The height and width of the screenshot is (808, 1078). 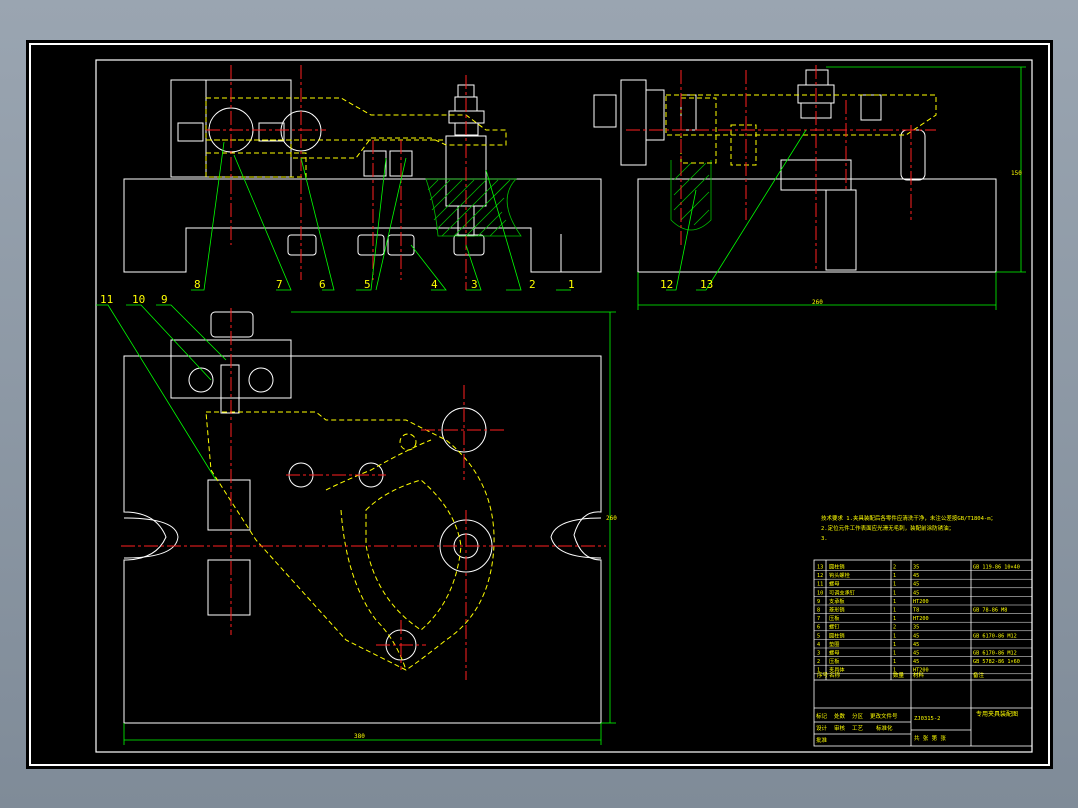 I want to click on parts-cell-no: 4, so click(x=818, y=645).